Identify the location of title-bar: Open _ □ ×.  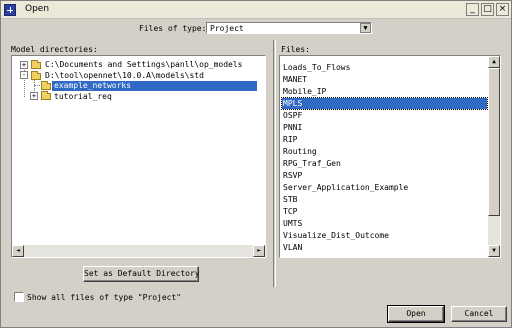
(256, 10).